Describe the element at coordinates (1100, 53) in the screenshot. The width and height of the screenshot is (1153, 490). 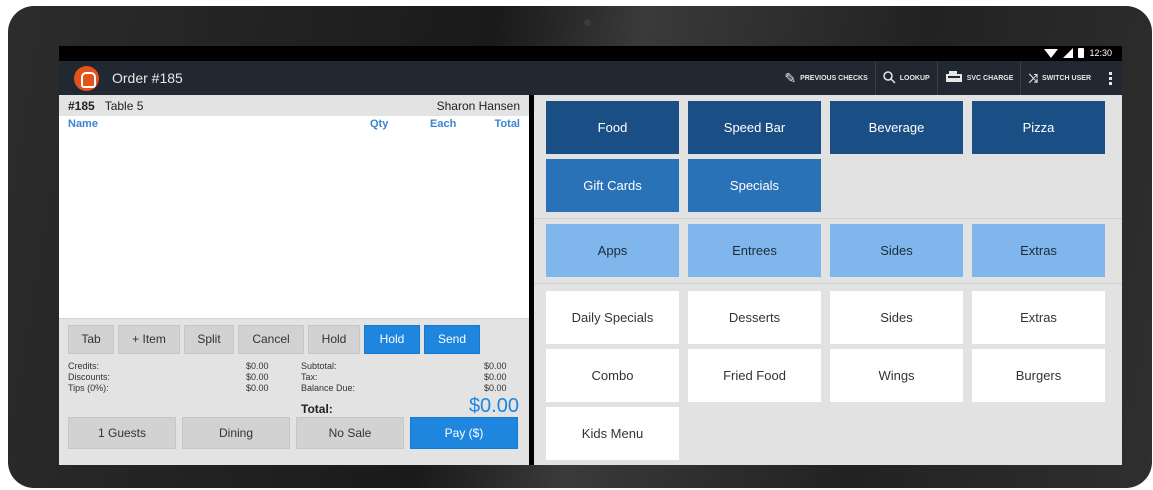
I see `status-time: 12:30` at that location.